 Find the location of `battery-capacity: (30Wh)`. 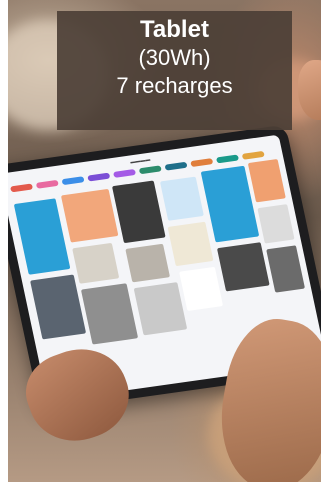

battery-capacity: (30Wh) is located at coordinates (174, 57).